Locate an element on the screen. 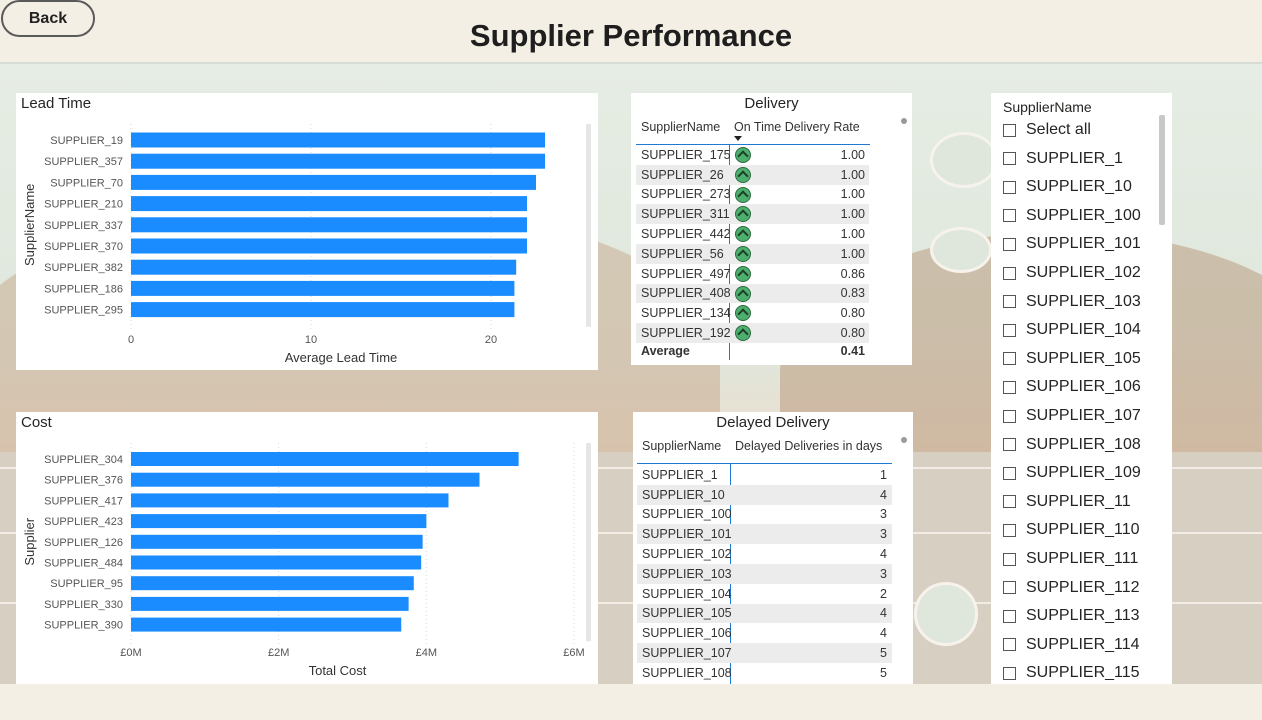 This screenshot has height=720, width=1262. table-row: SUPPLIER_1 1 is located at coordinates (764, 475).